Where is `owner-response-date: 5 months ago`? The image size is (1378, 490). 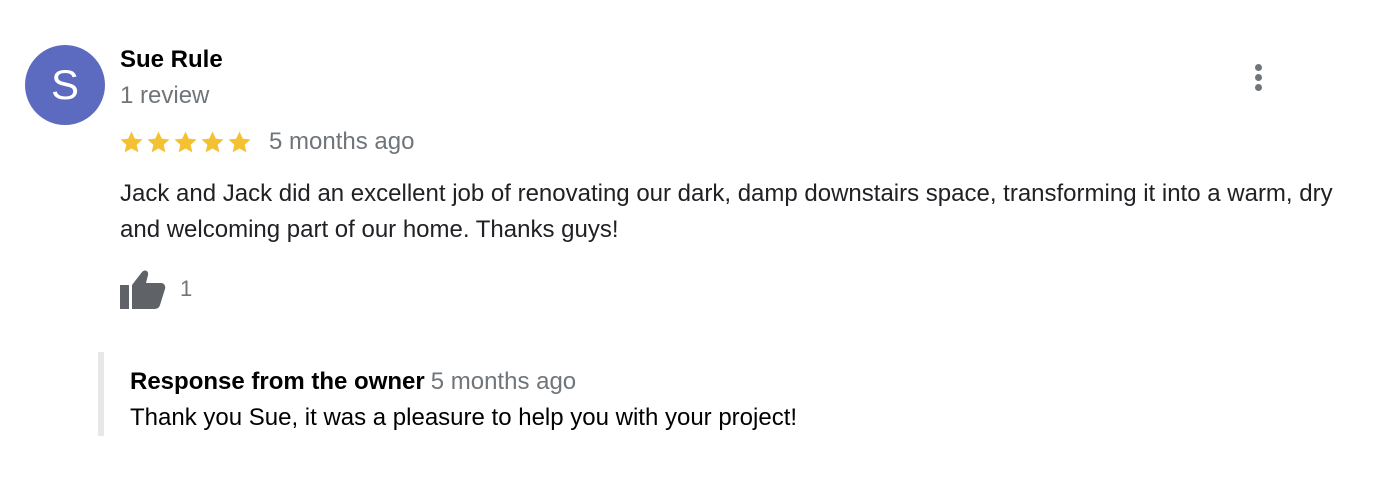
owner-response-date: 5 months ago is located at coordinates (503, 381).